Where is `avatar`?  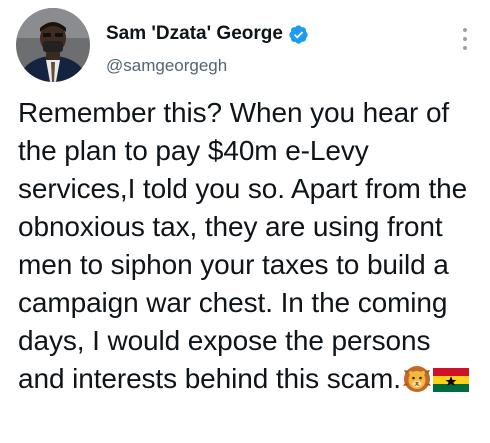
avatar is located at coordinates (53, 45).